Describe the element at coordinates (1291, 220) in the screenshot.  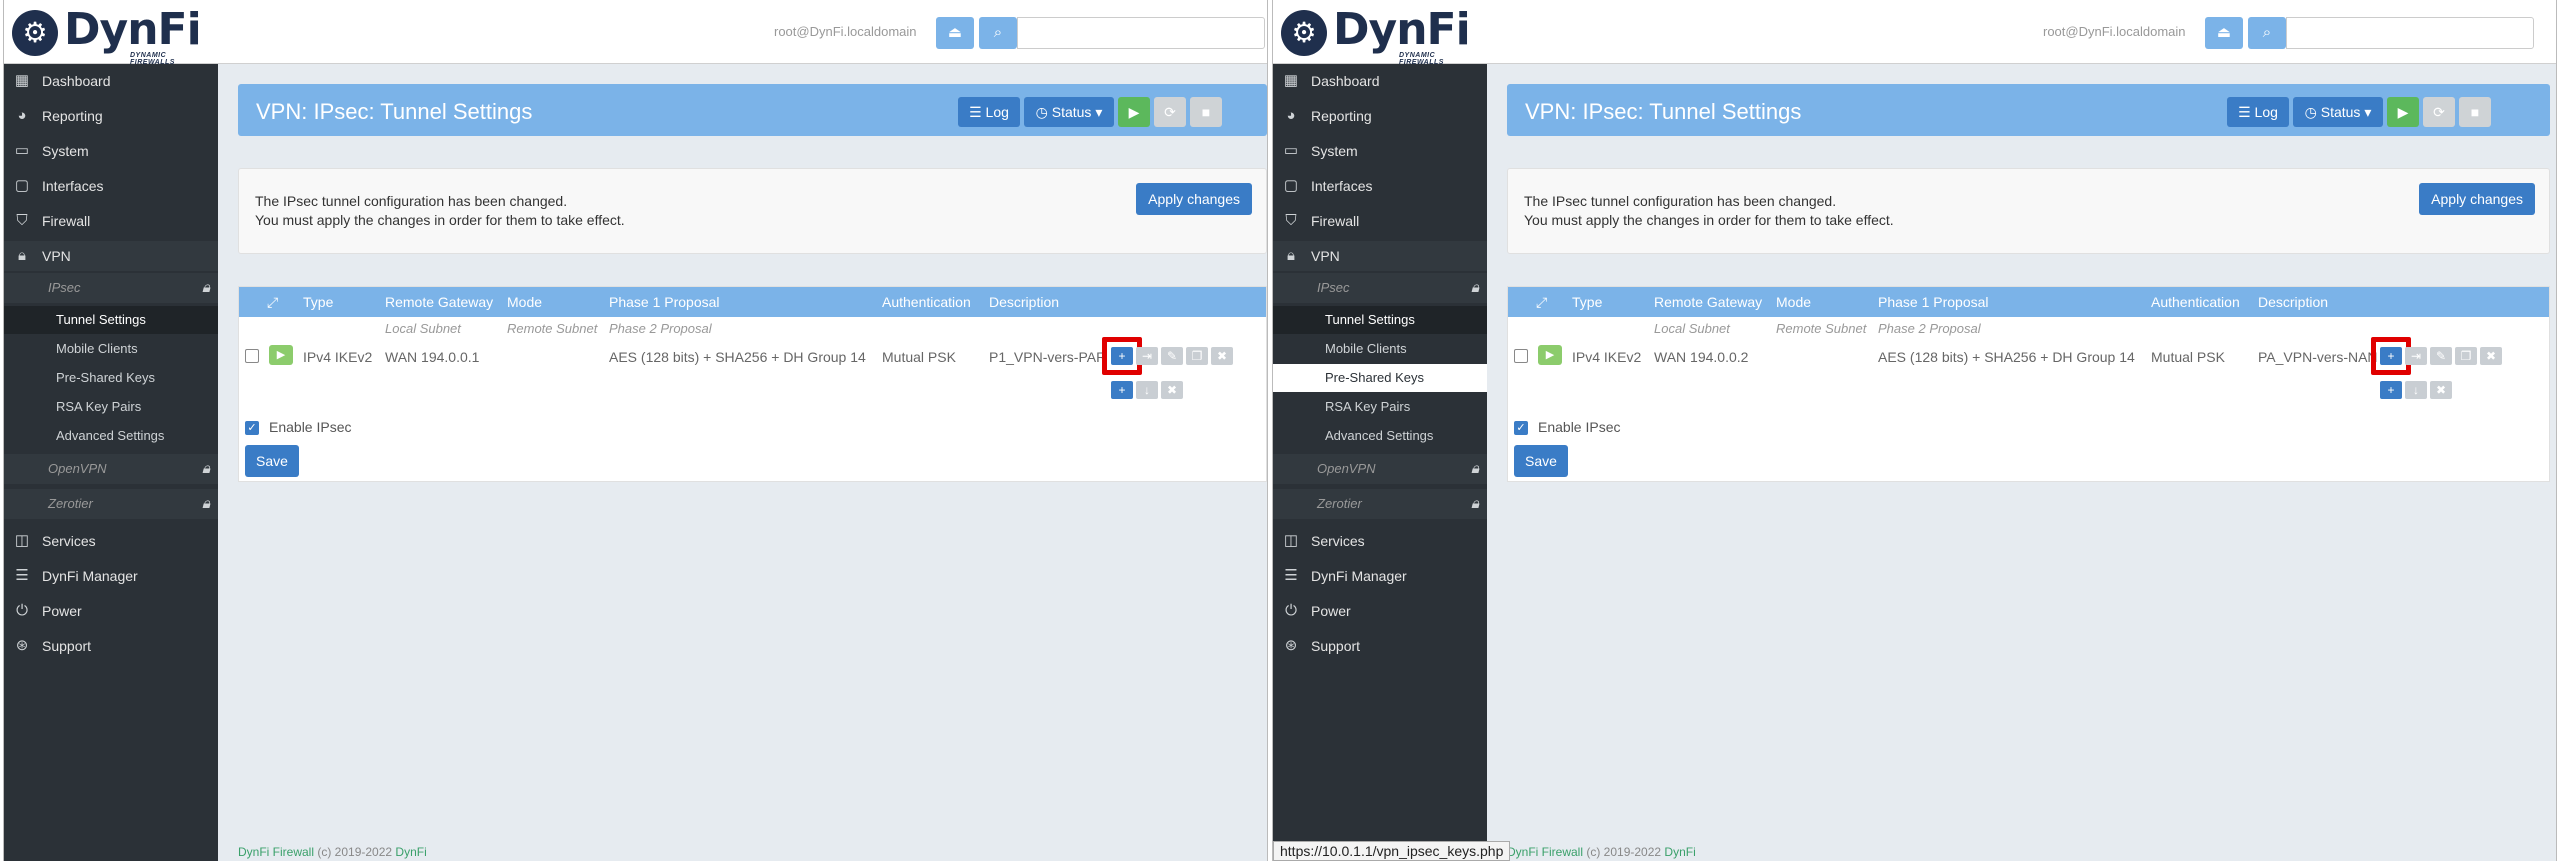
I see `shield-icon: ⛉` at that location.